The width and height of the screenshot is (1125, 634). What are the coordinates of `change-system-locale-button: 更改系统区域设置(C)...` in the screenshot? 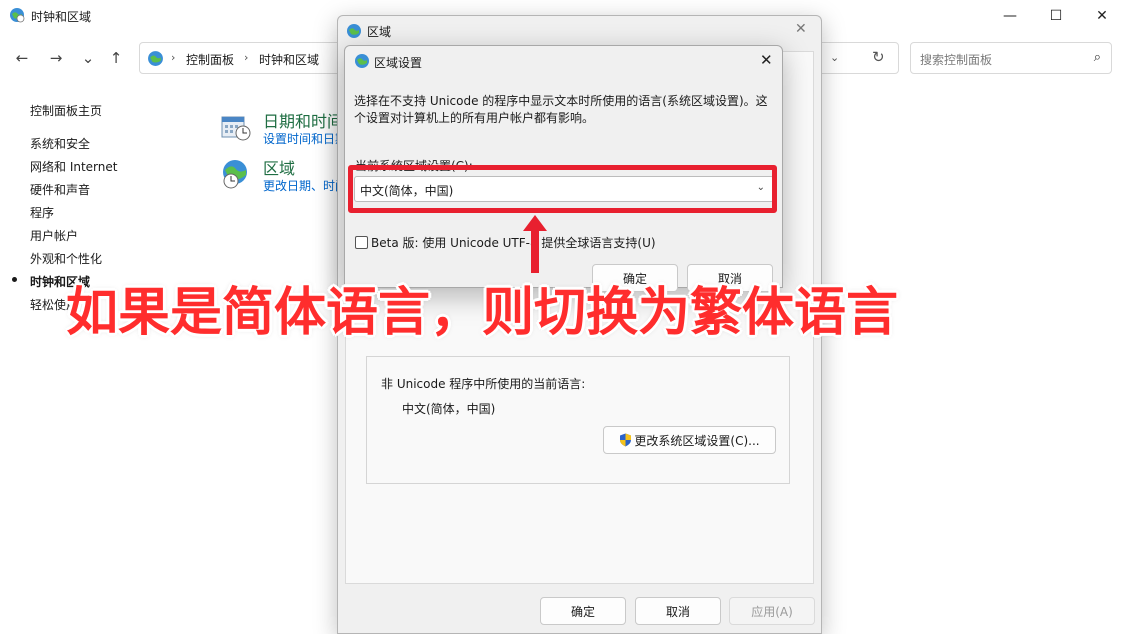 It's located at (689, 440).